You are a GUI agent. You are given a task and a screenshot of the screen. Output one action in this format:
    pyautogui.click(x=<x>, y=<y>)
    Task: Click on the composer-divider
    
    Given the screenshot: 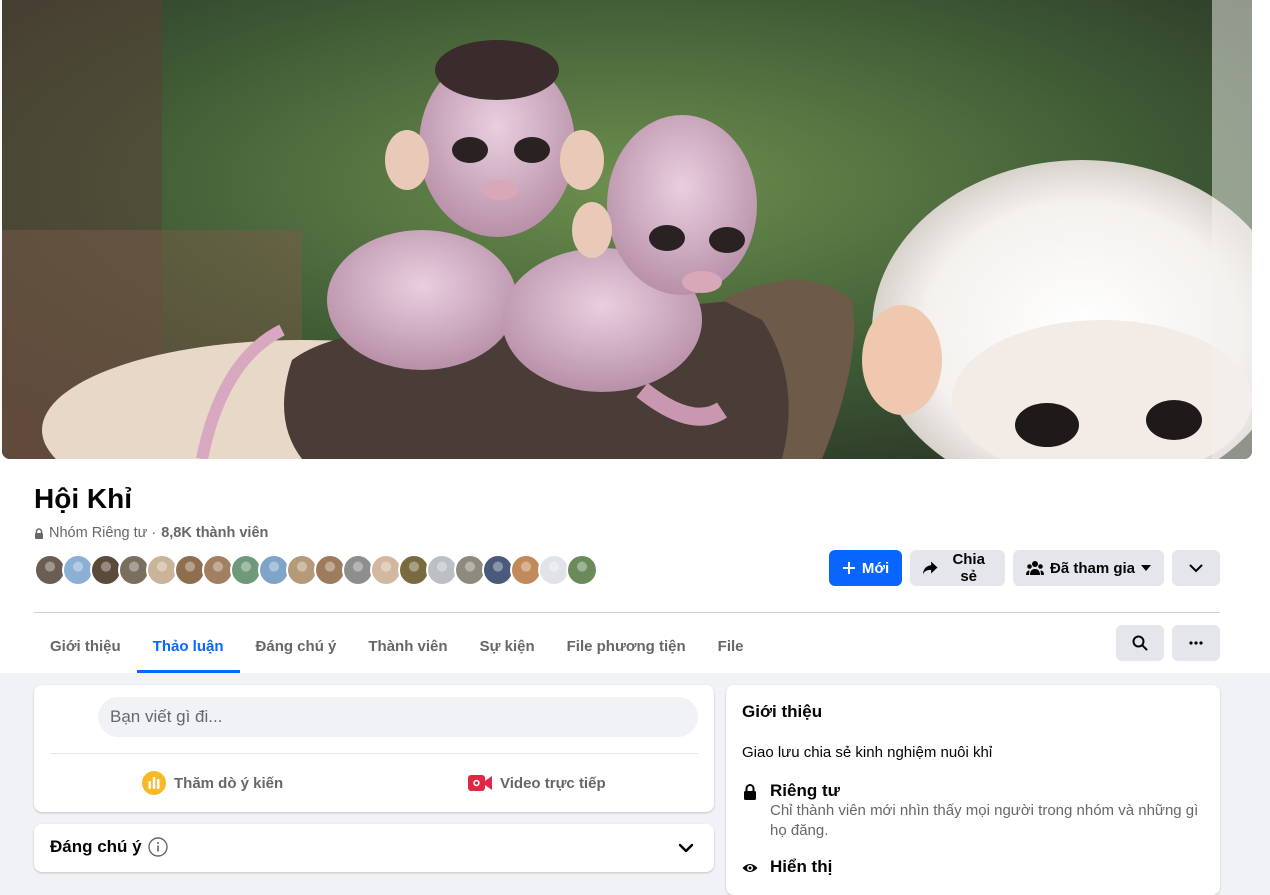 What is the action you would take?
    pyautogui.click(x=374, y=753)
    